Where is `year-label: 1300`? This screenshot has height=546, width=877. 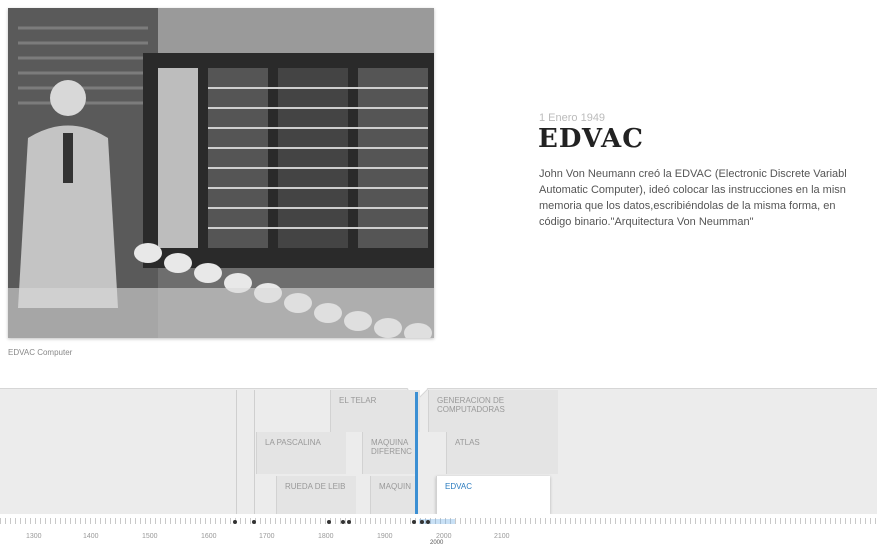
year-label: 1300 is located at coordinates (34, 536).